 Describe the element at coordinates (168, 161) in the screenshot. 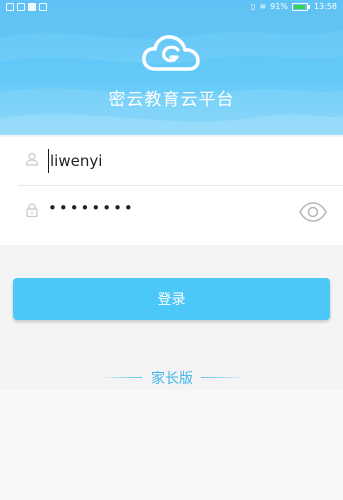

I see `username-input` at that location.